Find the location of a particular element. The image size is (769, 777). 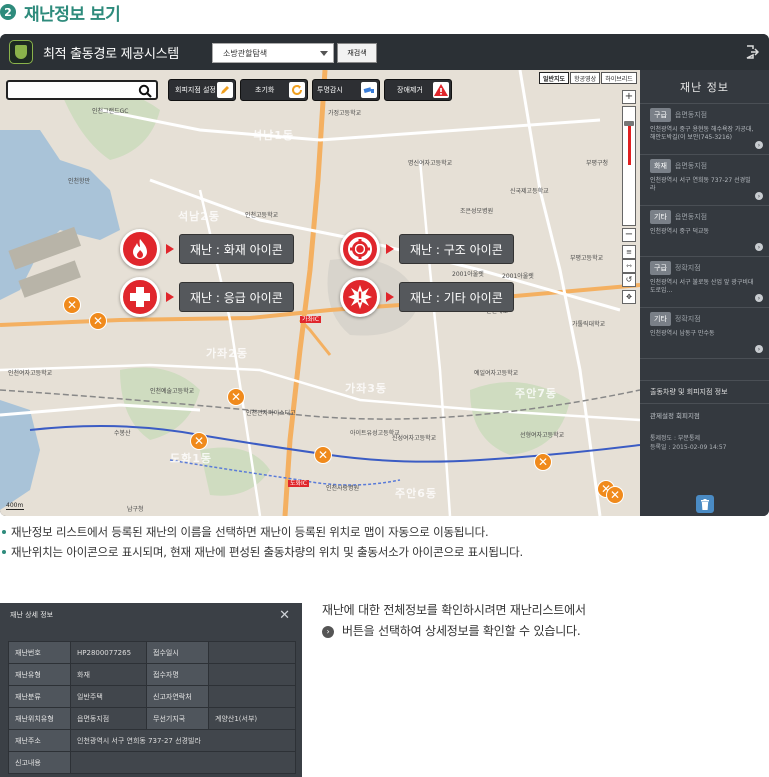

map-scale: 400m is located at coordinates (15, 506).